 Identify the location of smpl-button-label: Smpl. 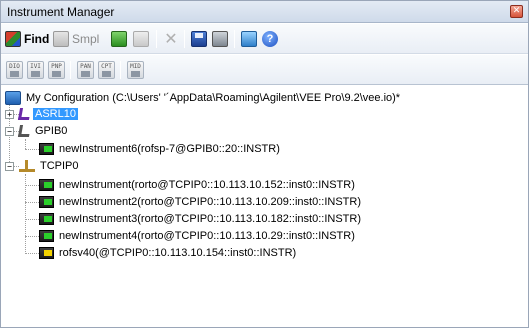
(86, 39).